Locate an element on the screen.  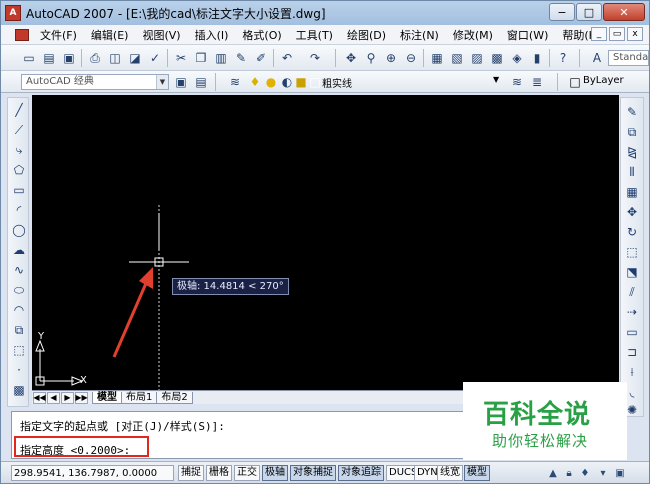
color-swatch-icon: □ is located at coordinates (575, 82).